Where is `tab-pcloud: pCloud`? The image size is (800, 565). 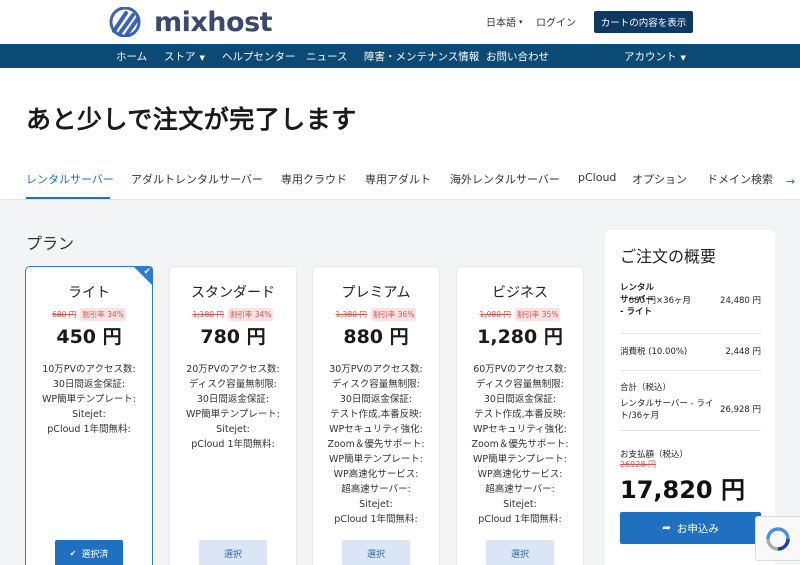
tab-pcloud: pCloud is located at coordinates (597, 177).